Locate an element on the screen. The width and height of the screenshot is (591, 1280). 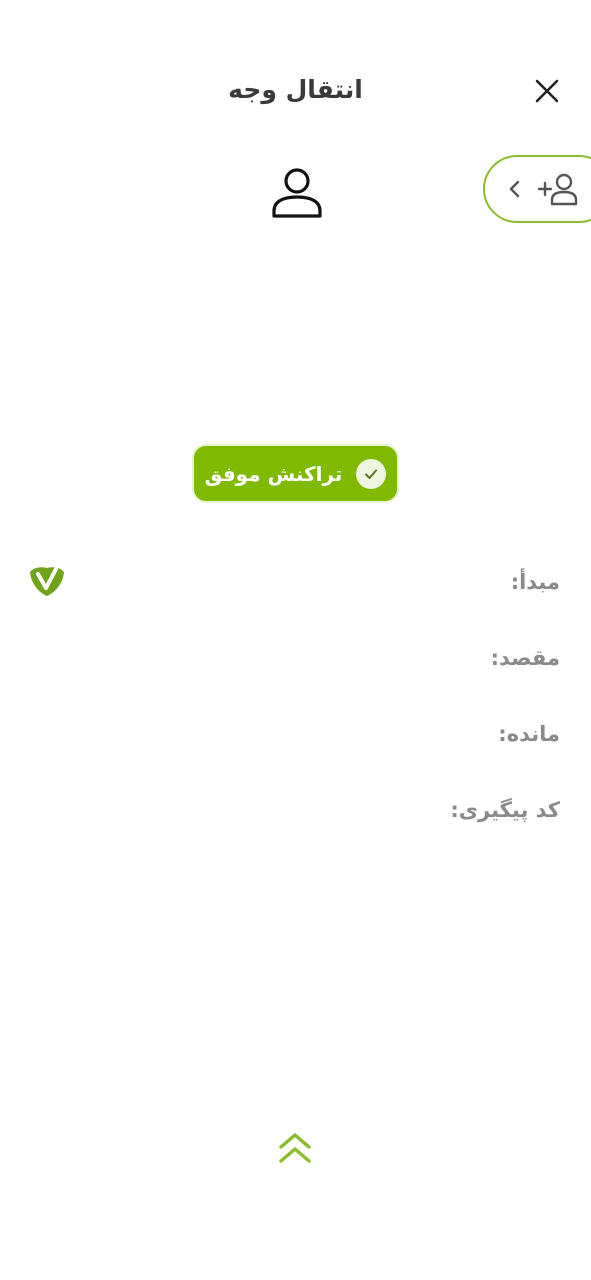
close-button is located at coordinates (547, 91).